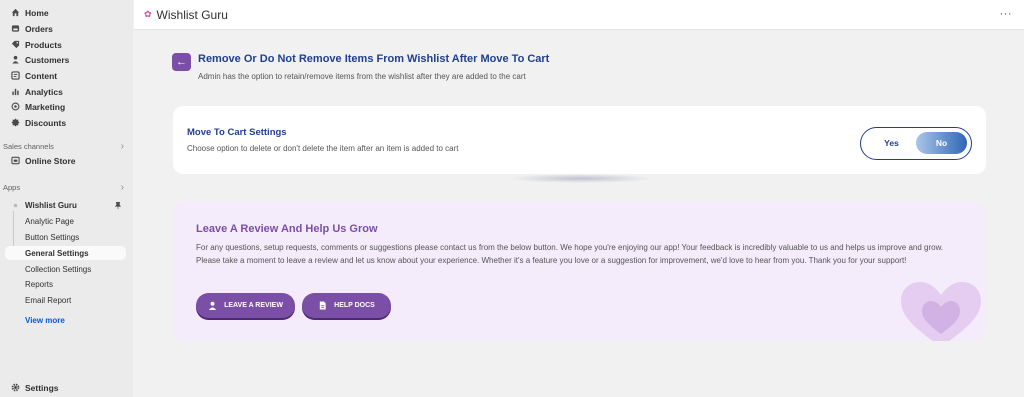 The height and width of the screenshot is (397, 1024). What do you see at coordinates (65, 284) in the screenshot?
I see `sub-item-reports: Reports` at bounding box center [65, 284].